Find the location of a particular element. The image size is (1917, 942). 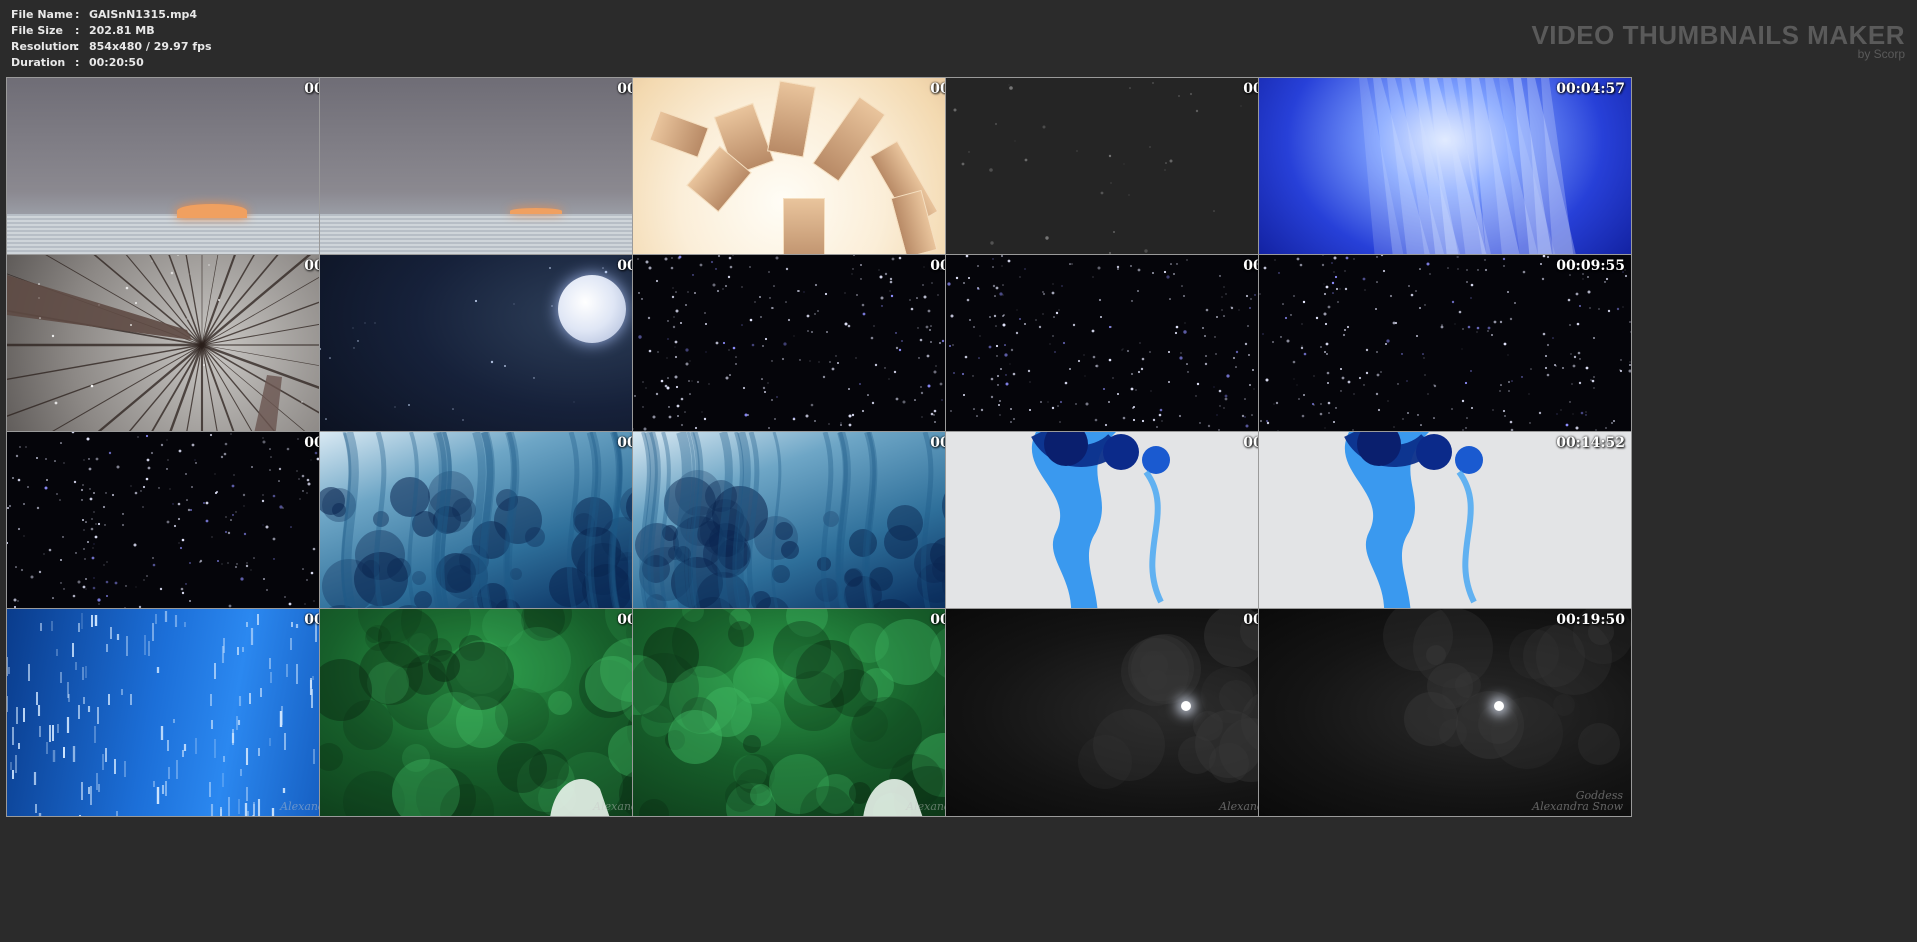

brand-title: VIDEO THUMBNAILS MAKER is located at coordinates (1718, 35).